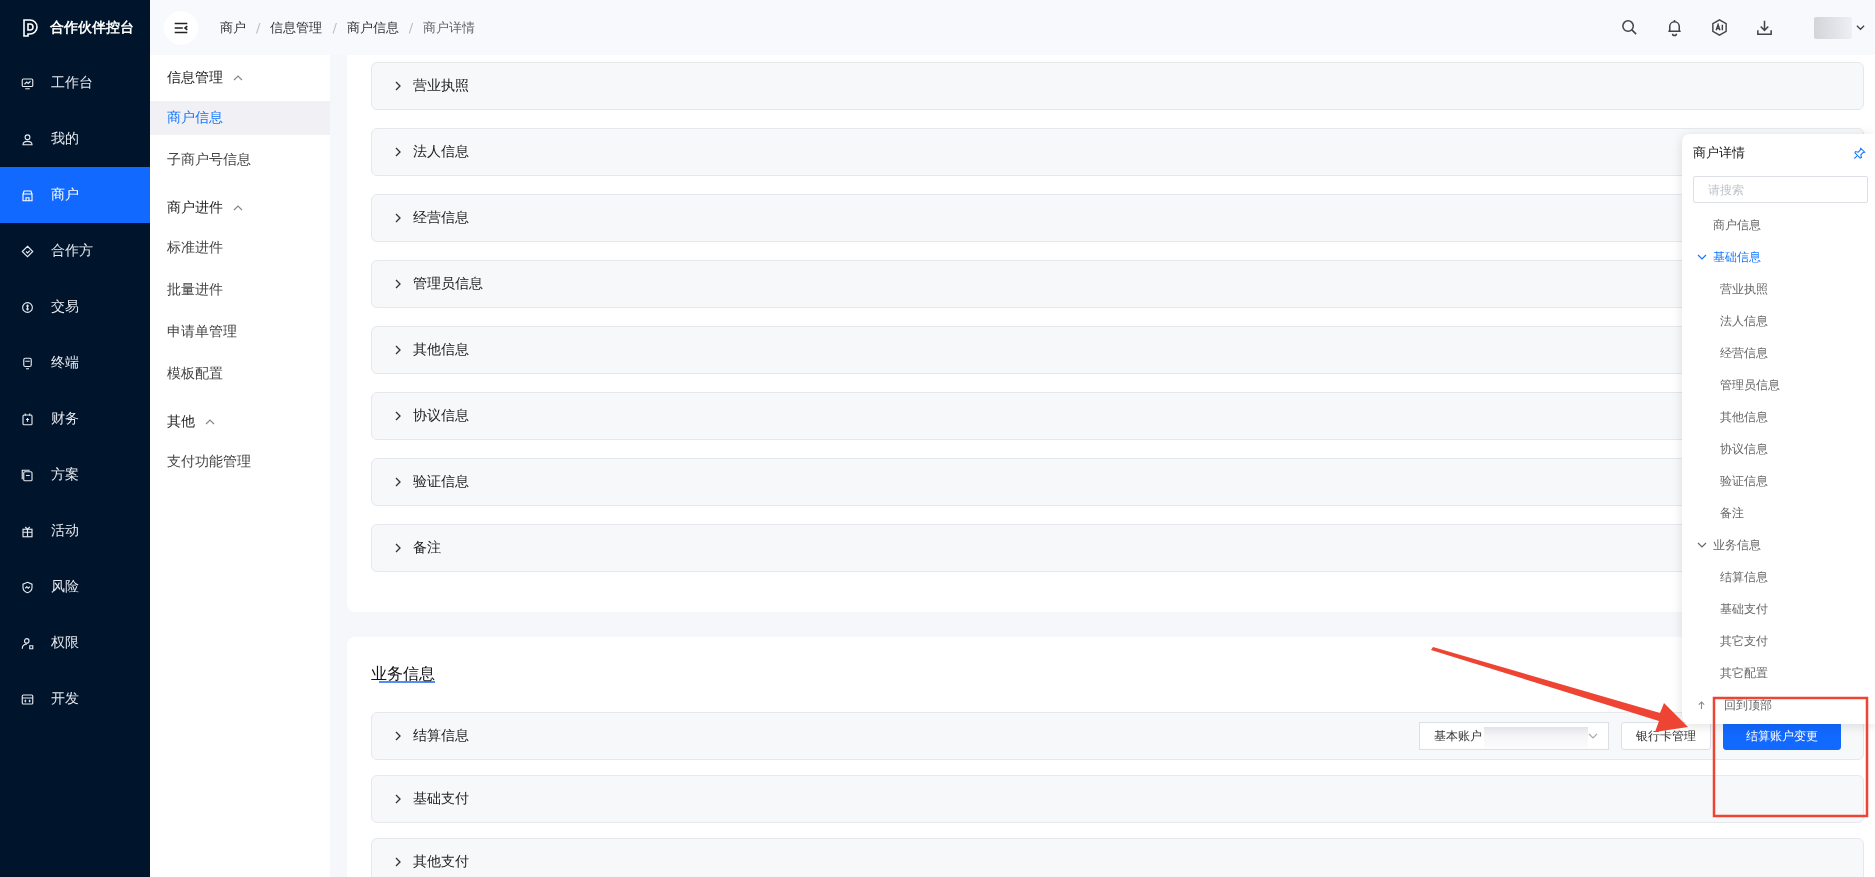  What do you see at coordinates (403, 674) in the screenshot?
I see `section-heading: 业务信息` at bounding box center [403, 674].